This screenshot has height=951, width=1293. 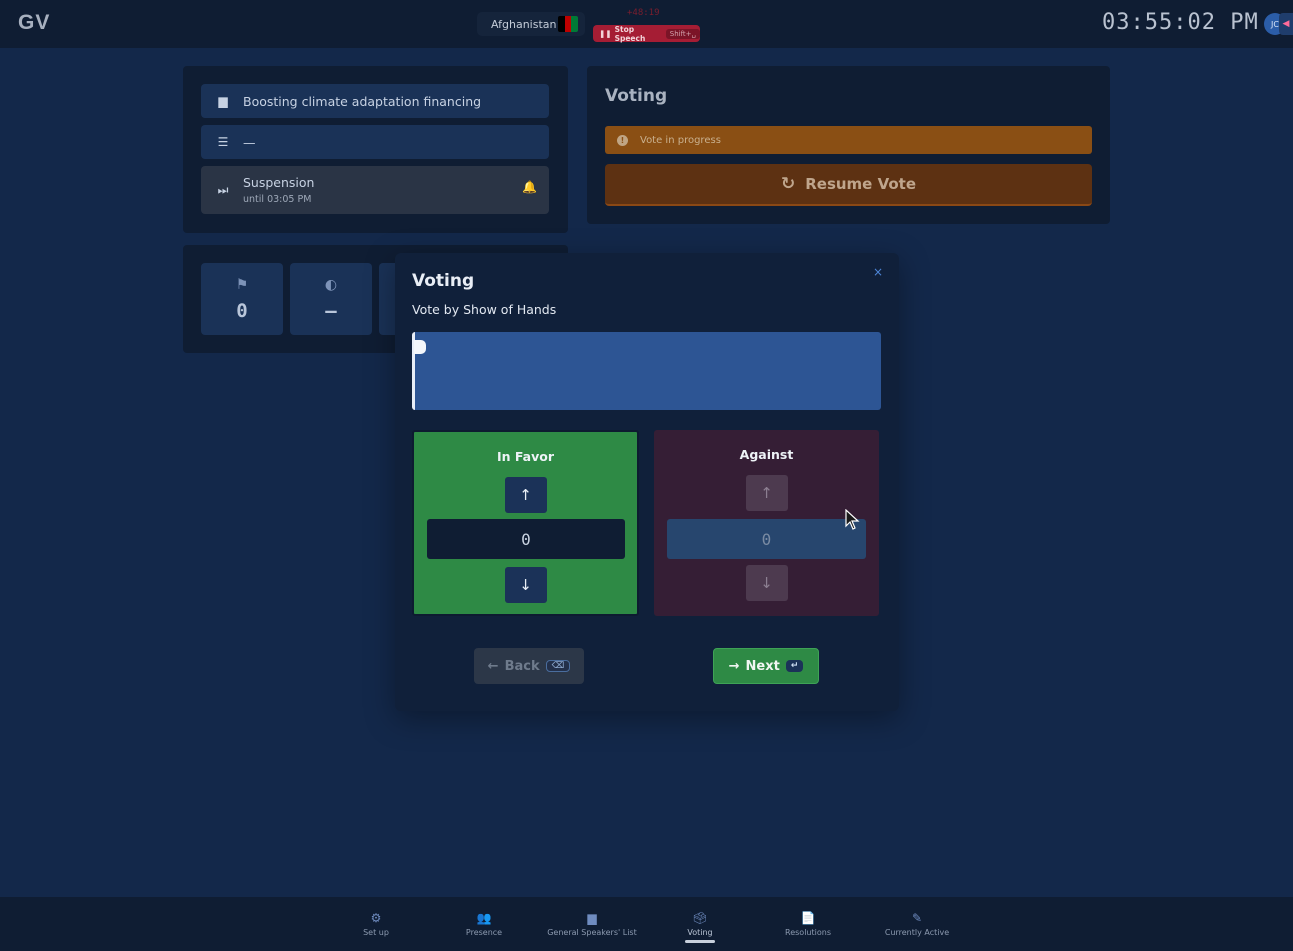 What do you see at coordinates (917, 918) in the screenshot?
I see `file-pen-icon: ✎` at bounding box center [917, 918].